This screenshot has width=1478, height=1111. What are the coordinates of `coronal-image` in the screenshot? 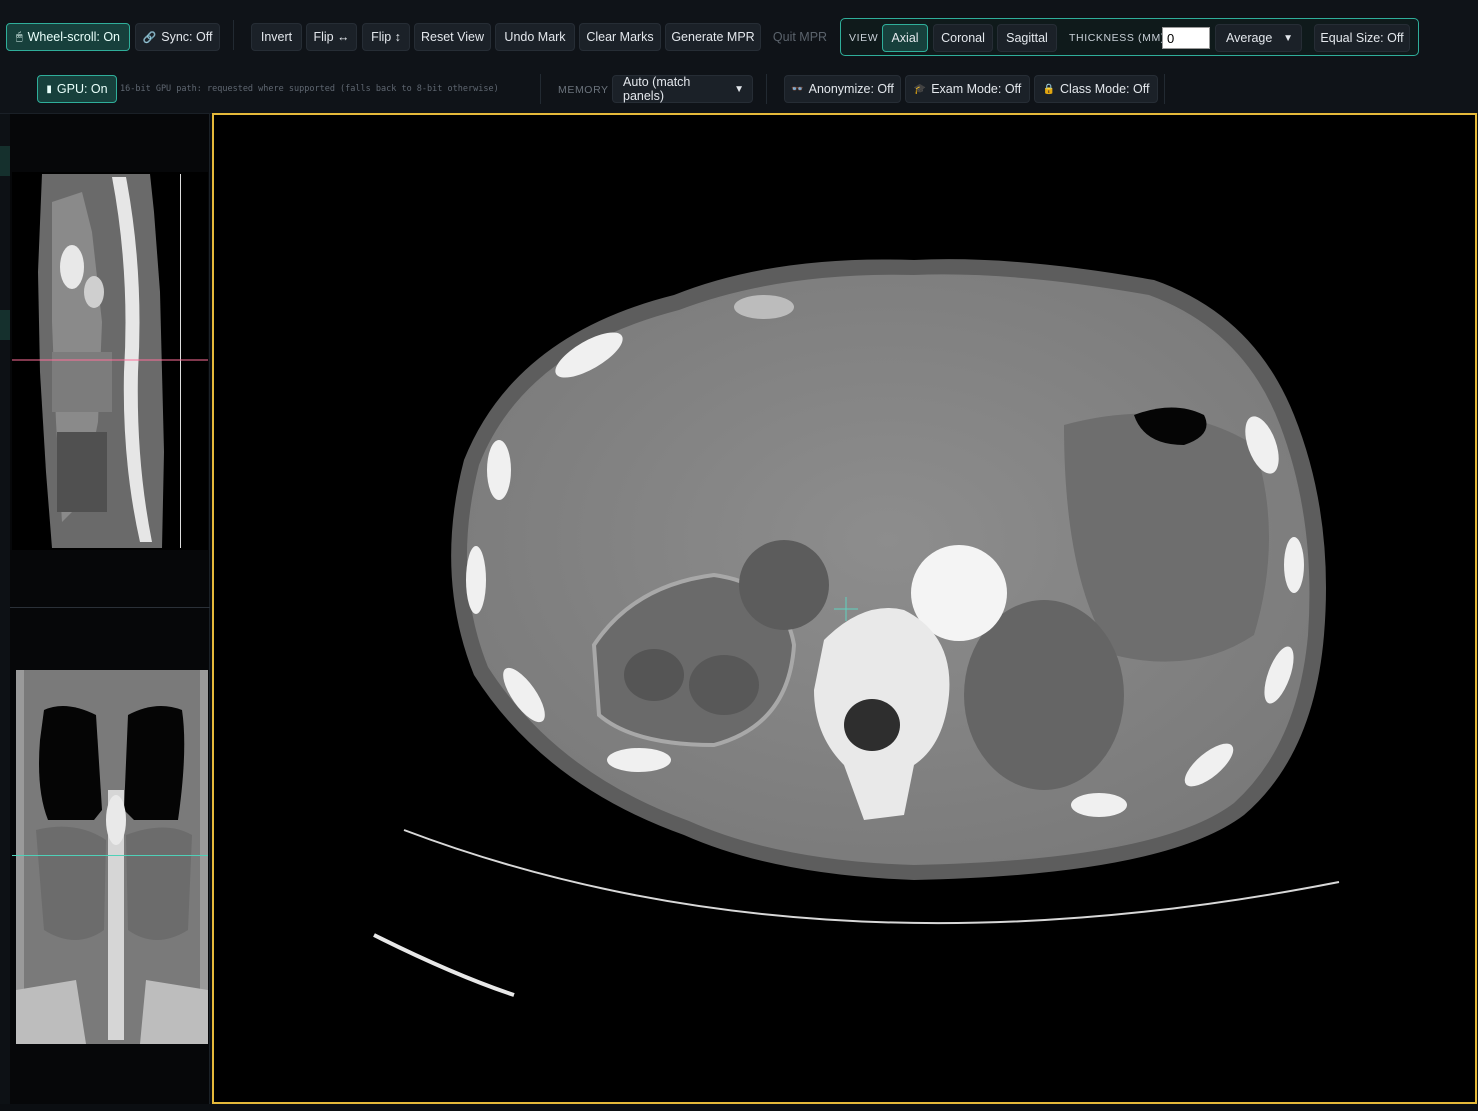 It's located at (112, 857).